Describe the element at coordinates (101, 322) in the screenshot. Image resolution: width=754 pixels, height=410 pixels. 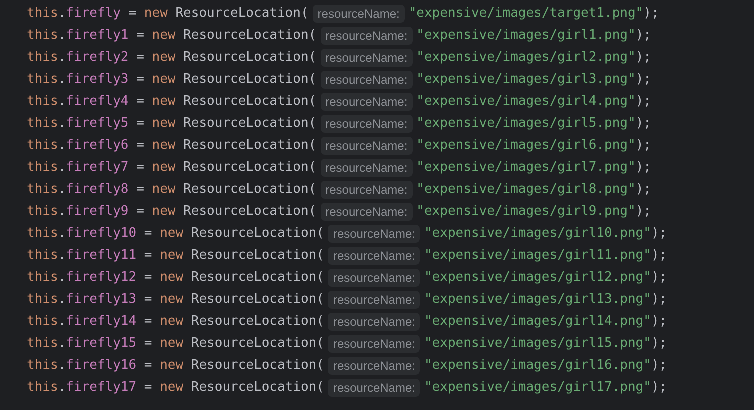
I see `field-name: firefly14` at that location.